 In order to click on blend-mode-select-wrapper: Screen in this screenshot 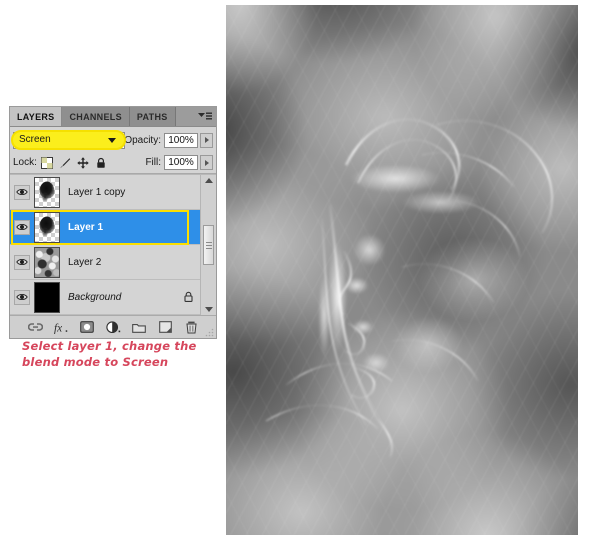, I will do `click(68, 139)`.